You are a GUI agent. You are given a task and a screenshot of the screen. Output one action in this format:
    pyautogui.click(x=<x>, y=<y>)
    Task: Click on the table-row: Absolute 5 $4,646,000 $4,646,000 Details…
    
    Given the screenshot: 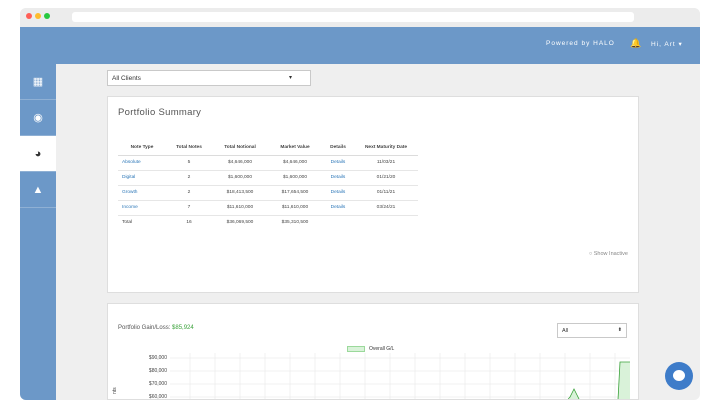 What is the action you would take?
    pyautogui.click(x=268, y=163)
    